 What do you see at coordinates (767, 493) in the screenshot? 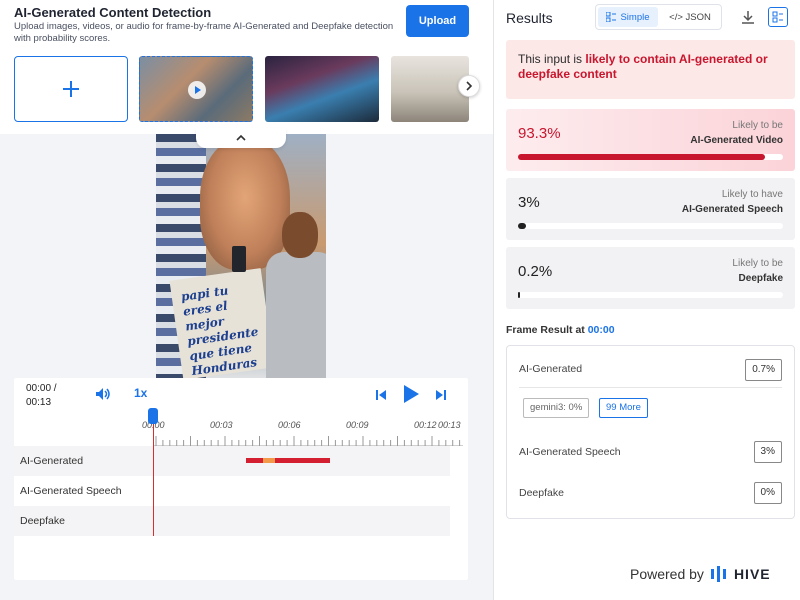
I see `frame-row-value: 0%` at bounding box center [767, 493].